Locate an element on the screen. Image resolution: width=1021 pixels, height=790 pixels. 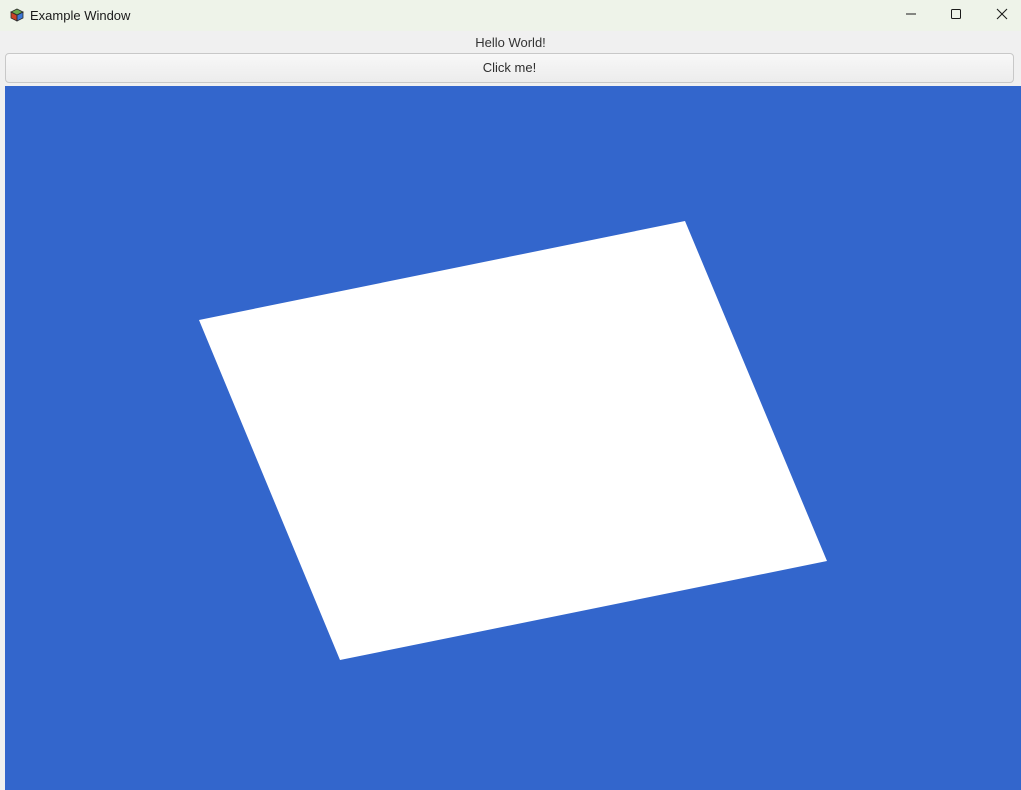
minimize-icon is located at coordinates (911, 16).